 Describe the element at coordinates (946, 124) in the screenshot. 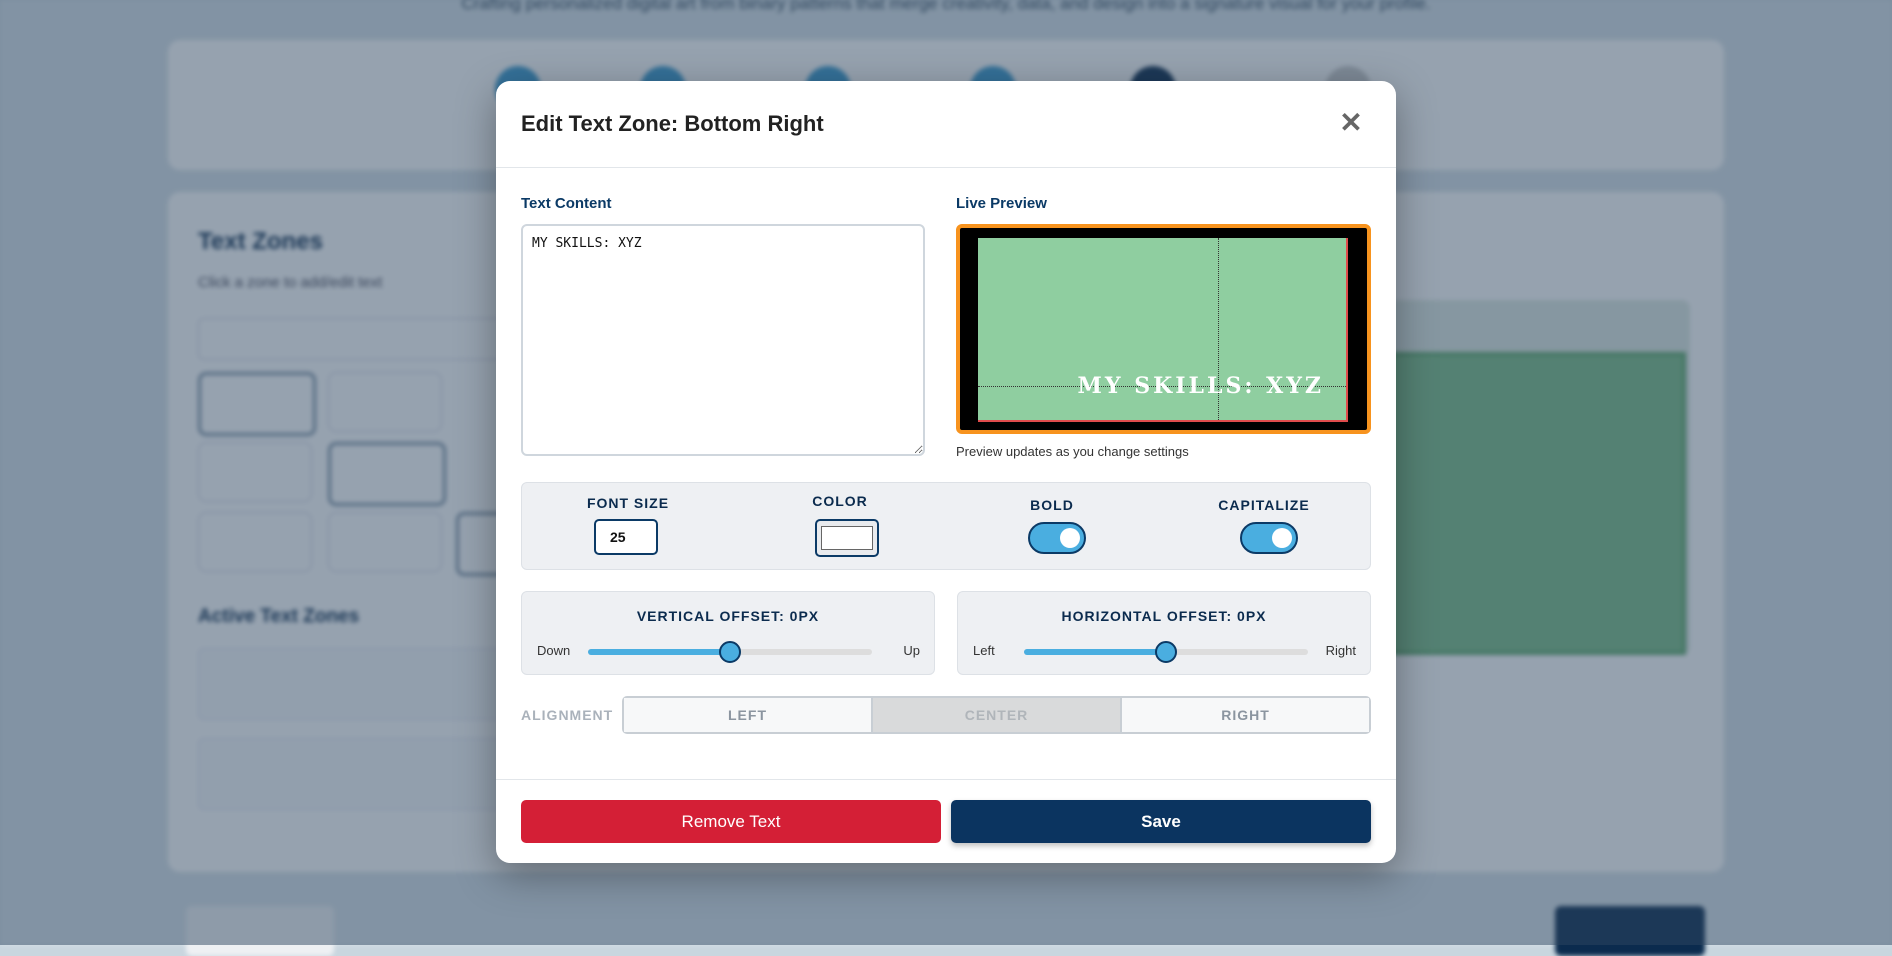

I see `modal-header: Edit Text Zone: Bottom Right ✕` at that location.